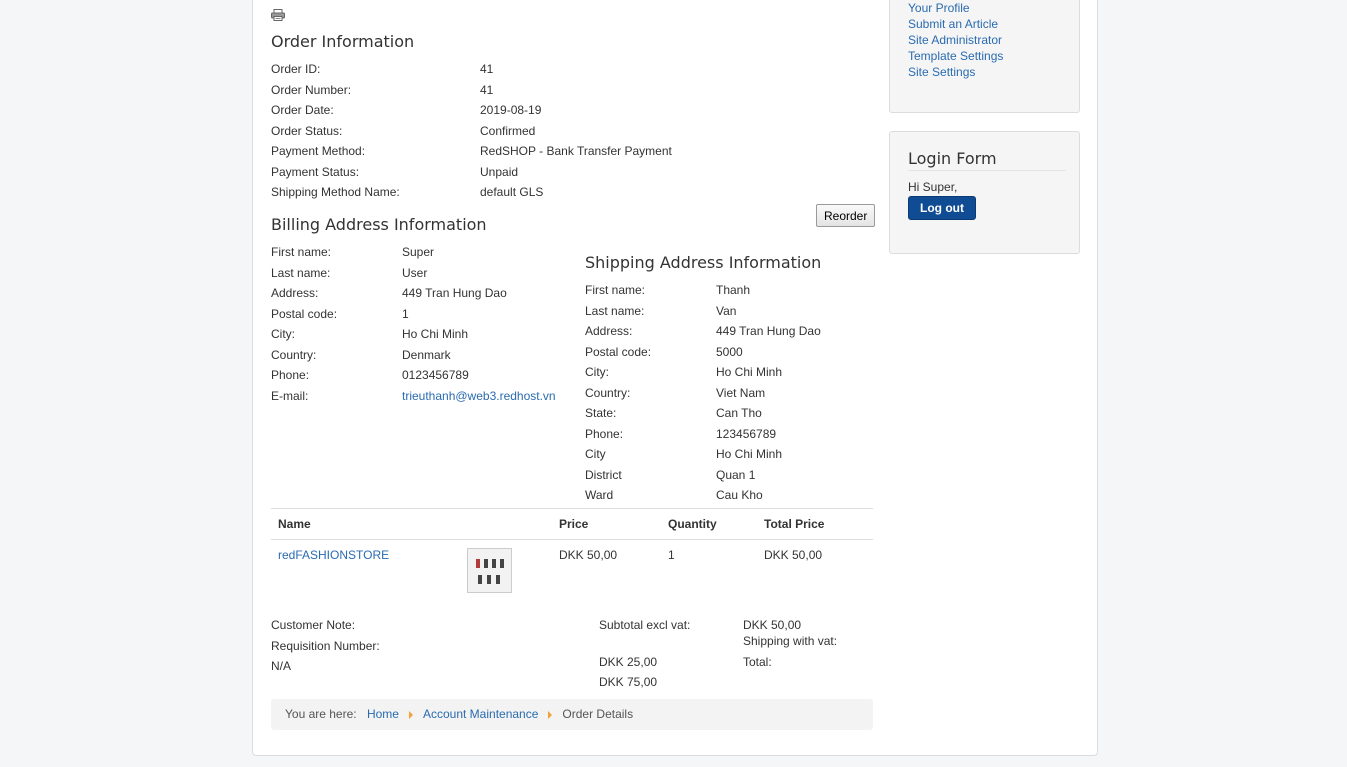 This screenshot has width=1347, height=767. Describe the element at coordinates (290, 395) in the screenshot. I see `billing-email-label: E-mail:` at that location.